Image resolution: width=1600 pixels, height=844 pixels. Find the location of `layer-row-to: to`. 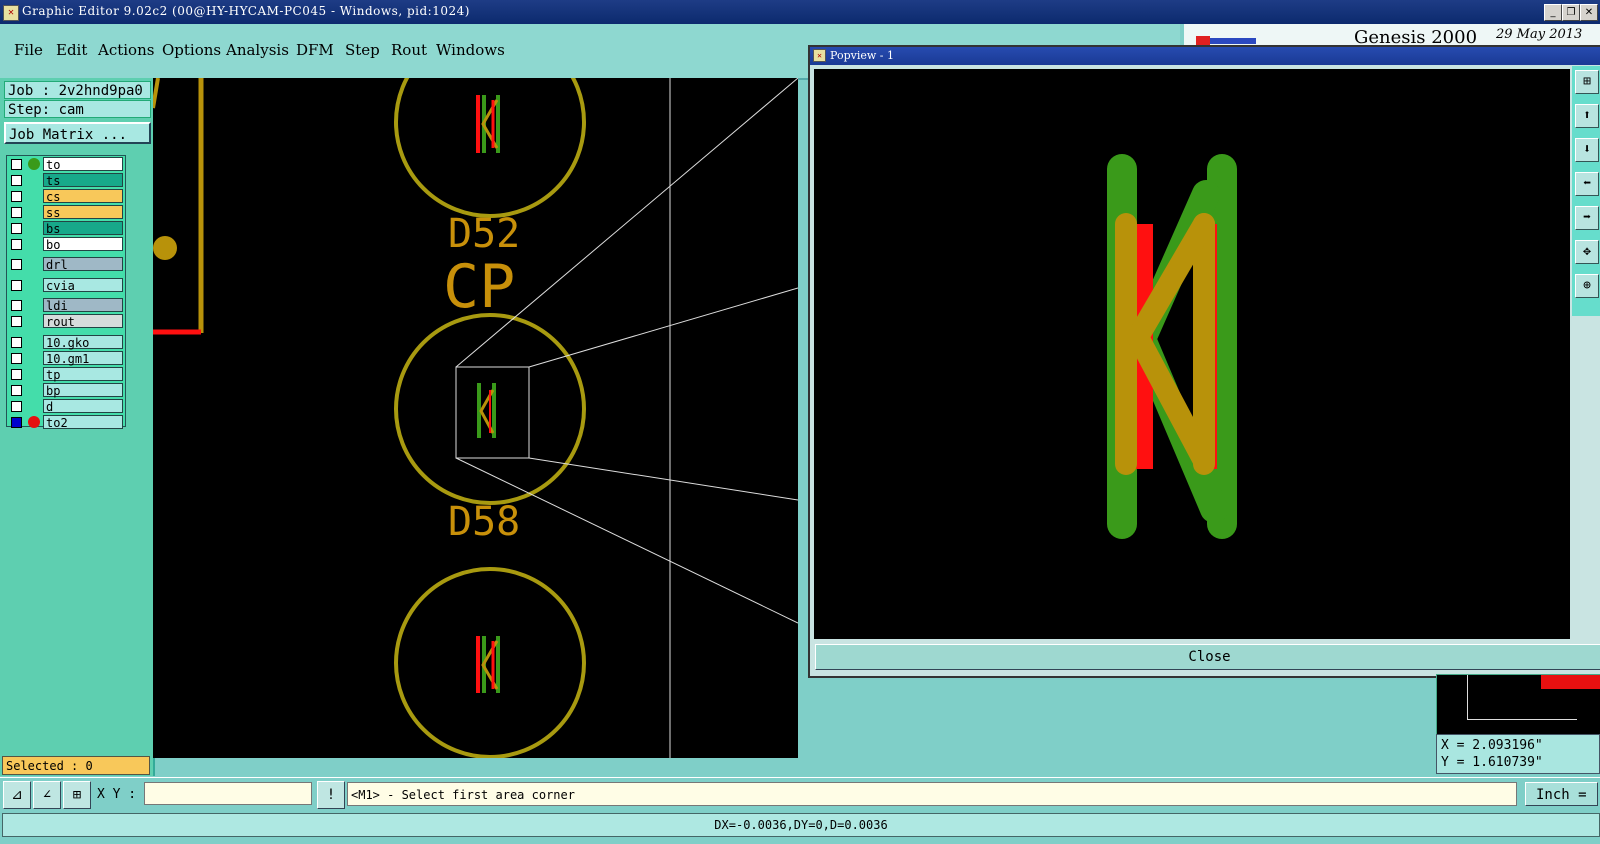

layer-row-to: to is located at coordinates (66, 164).